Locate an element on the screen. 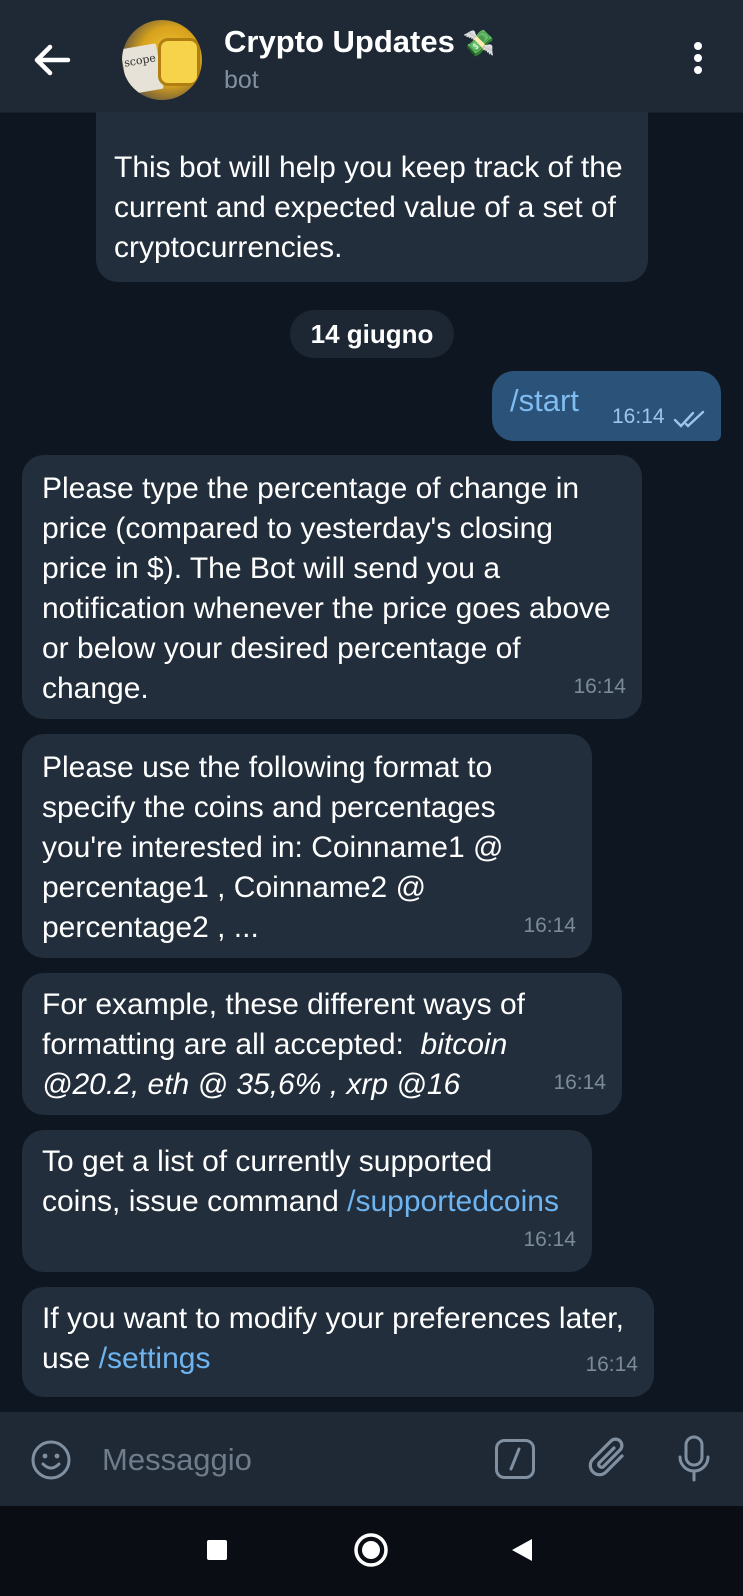 The height and width of the screenshot is (1596, 743). message-outgoing: /start 16:14 is located at coordinates (606, 406).